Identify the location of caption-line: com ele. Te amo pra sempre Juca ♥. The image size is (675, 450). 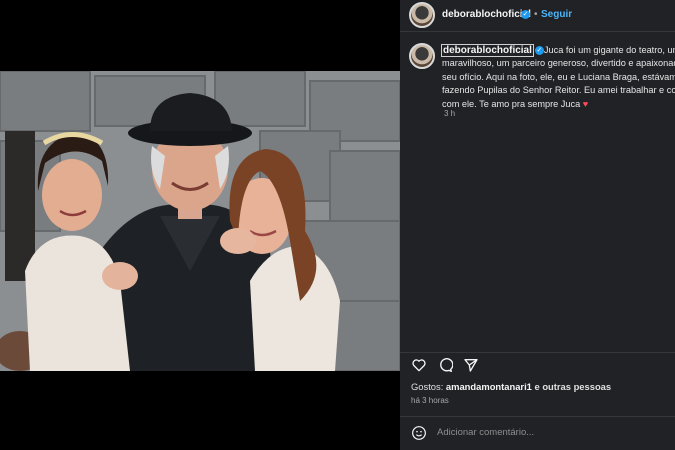
(558, 104).